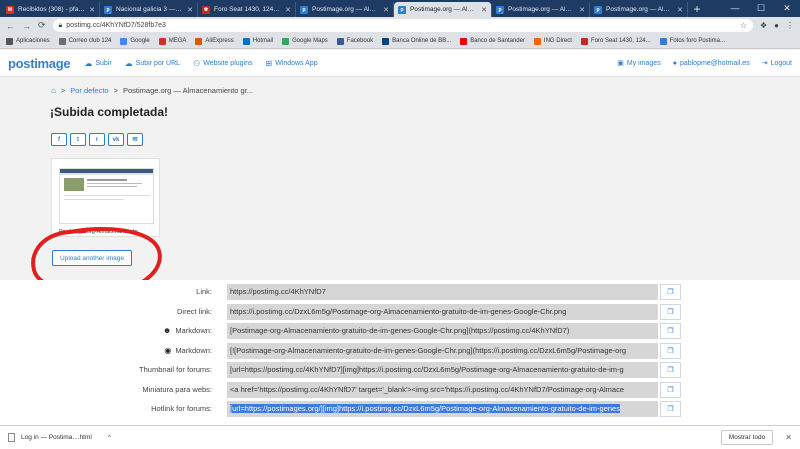 This screenshot has width=800, height=449. Describe the element at coordinates (788, 437) in the screenshot. I see `close-shelf-icon: ✕` at that location.